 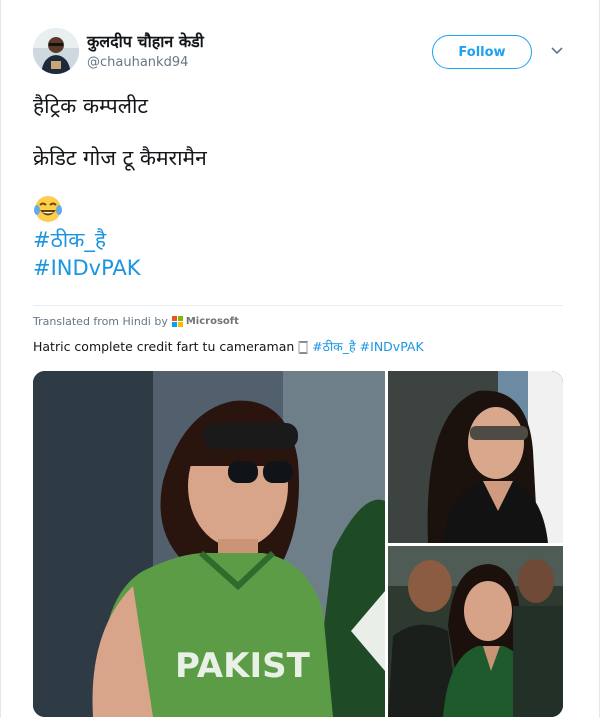 What do you see at coordinates (120, 158) in the screenshot?
I see `tweet-text-line: क्रेडिट गोज टू कैमरामैन` at bounding box center [120, 158].